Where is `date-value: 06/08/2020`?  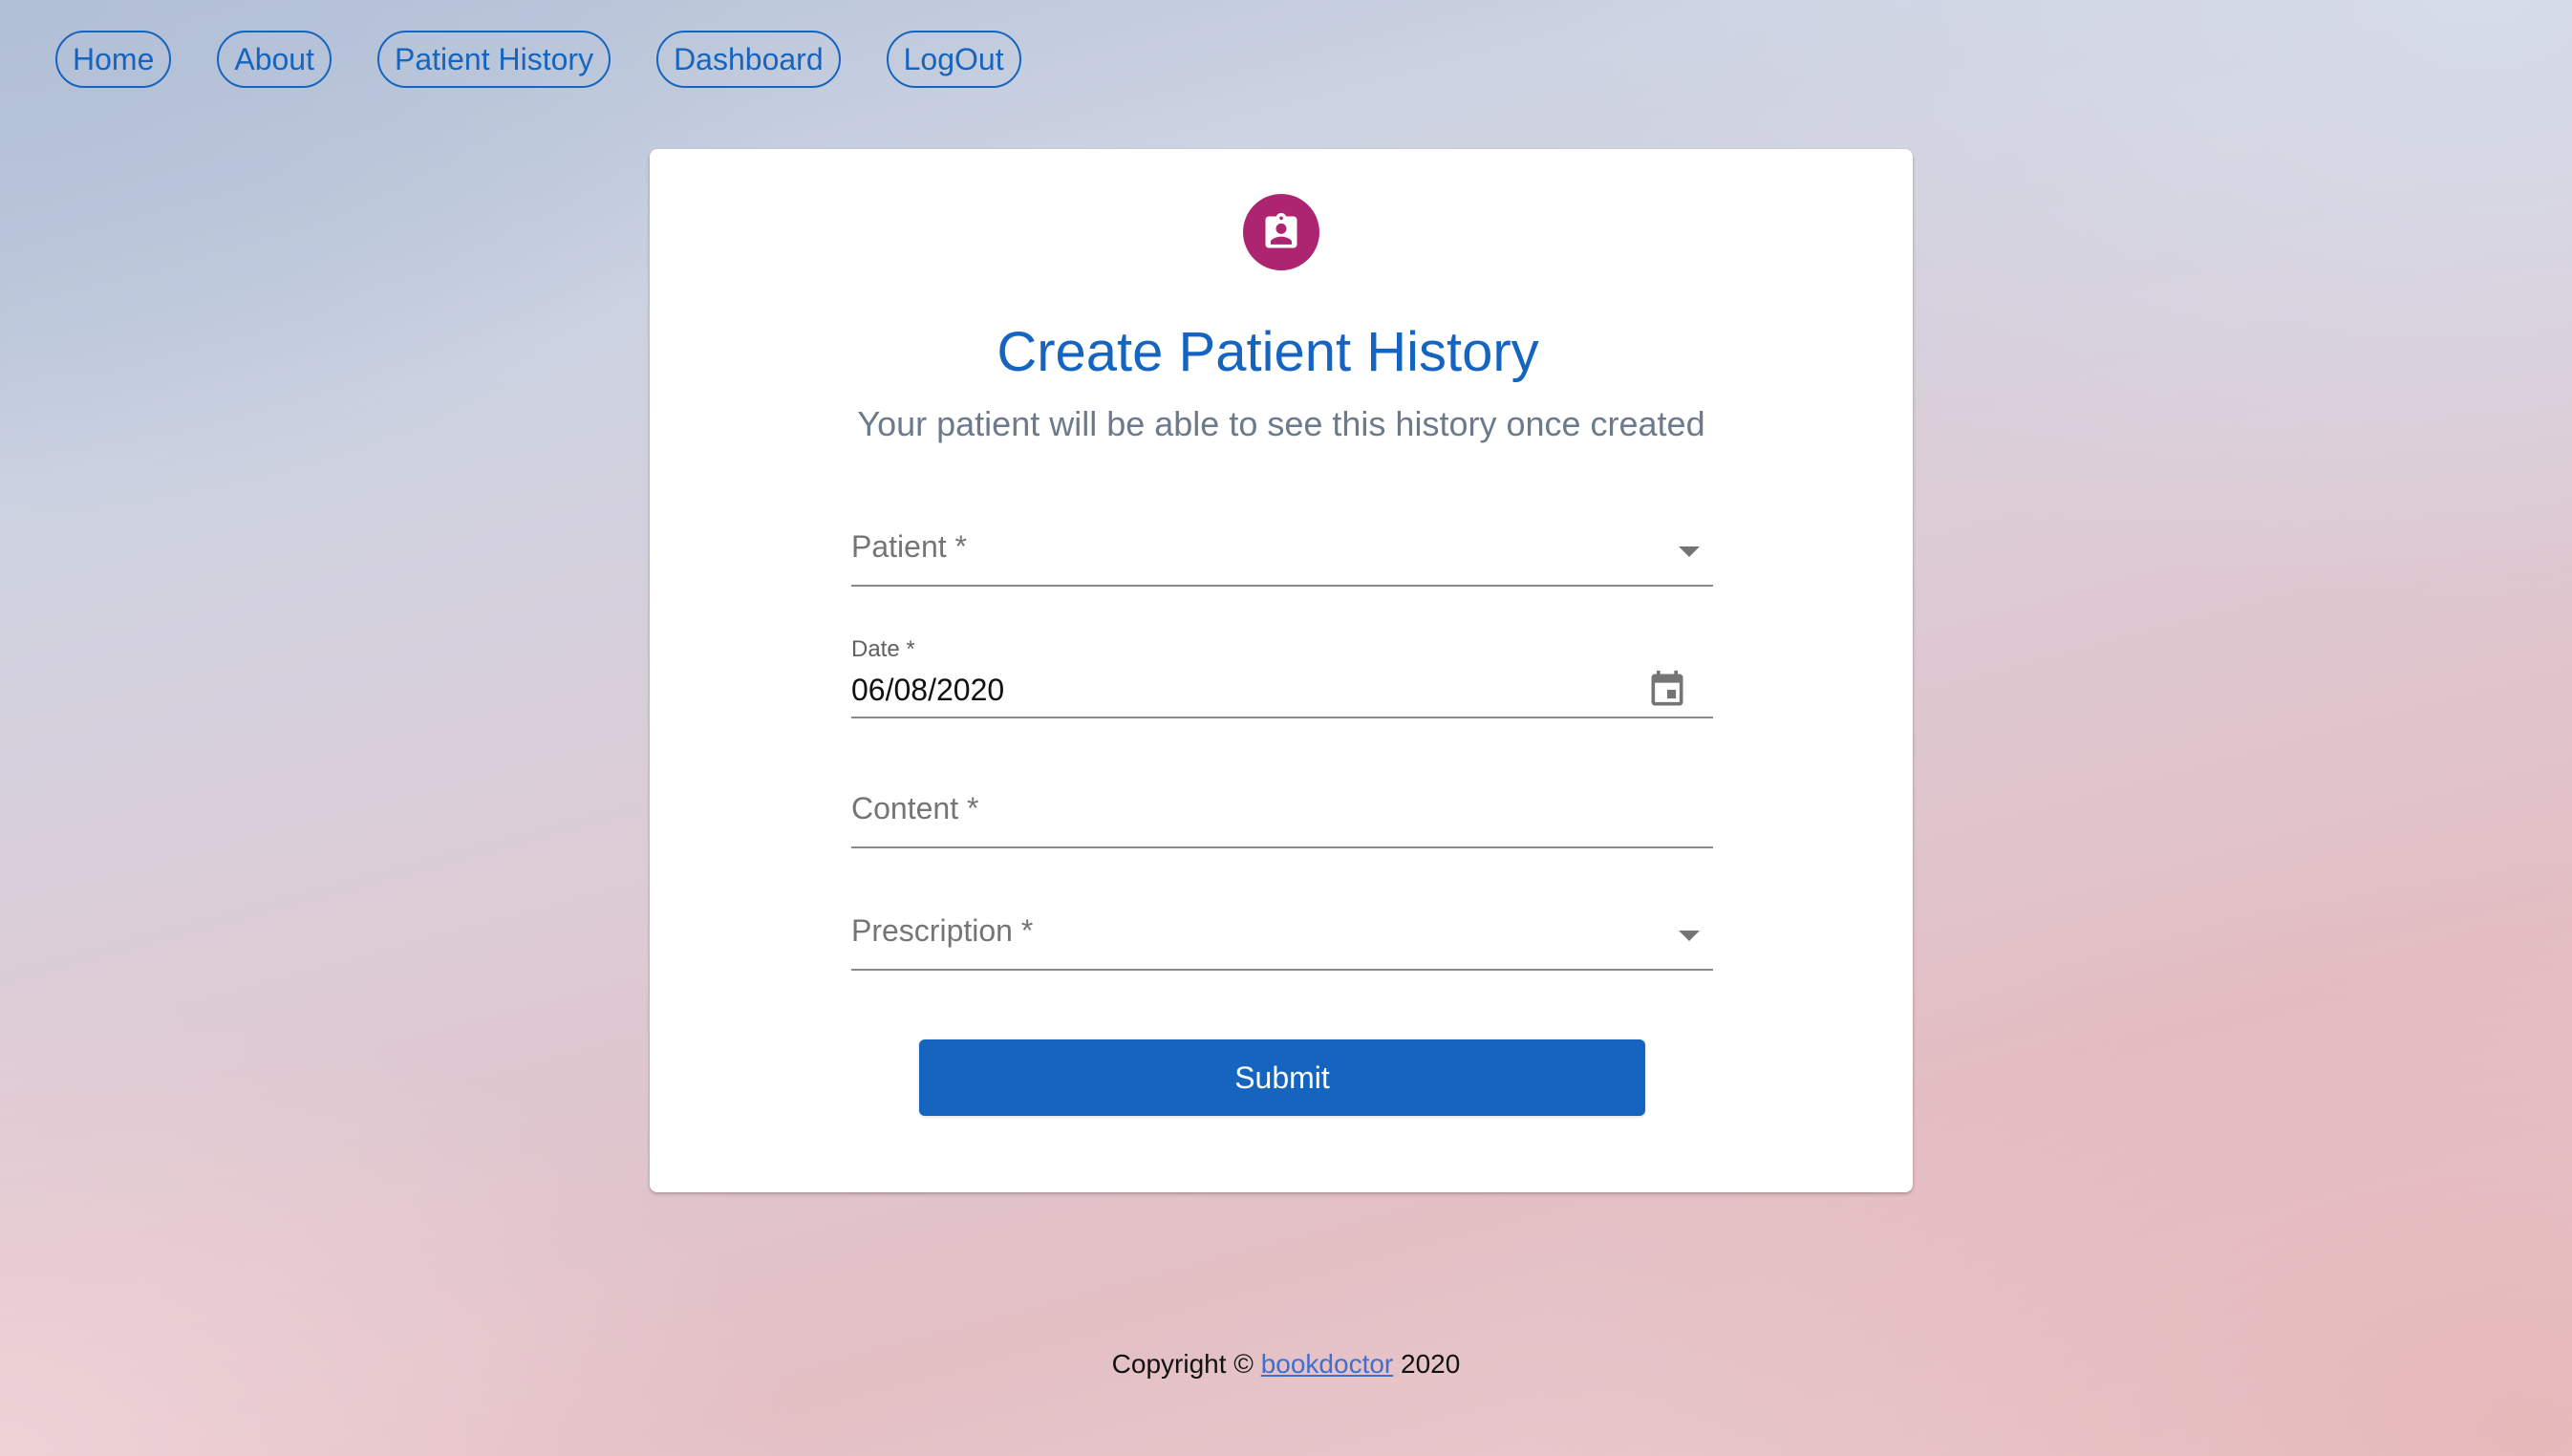 date-value: 06/08/2020 is located at coordinates (928, 690).